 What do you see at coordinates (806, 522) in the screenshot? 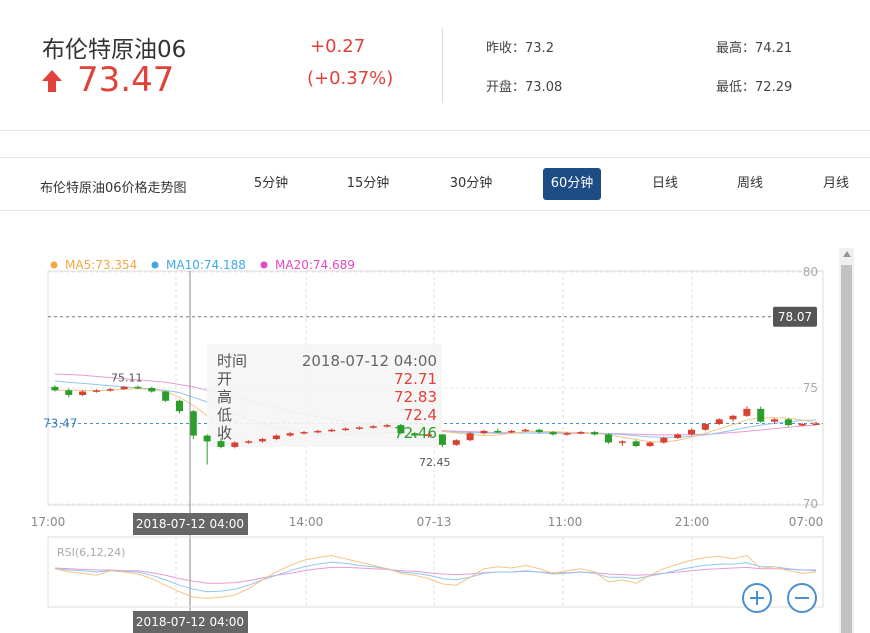
I see `x-tick-label: 07:00` at bounding box center [806, 522].